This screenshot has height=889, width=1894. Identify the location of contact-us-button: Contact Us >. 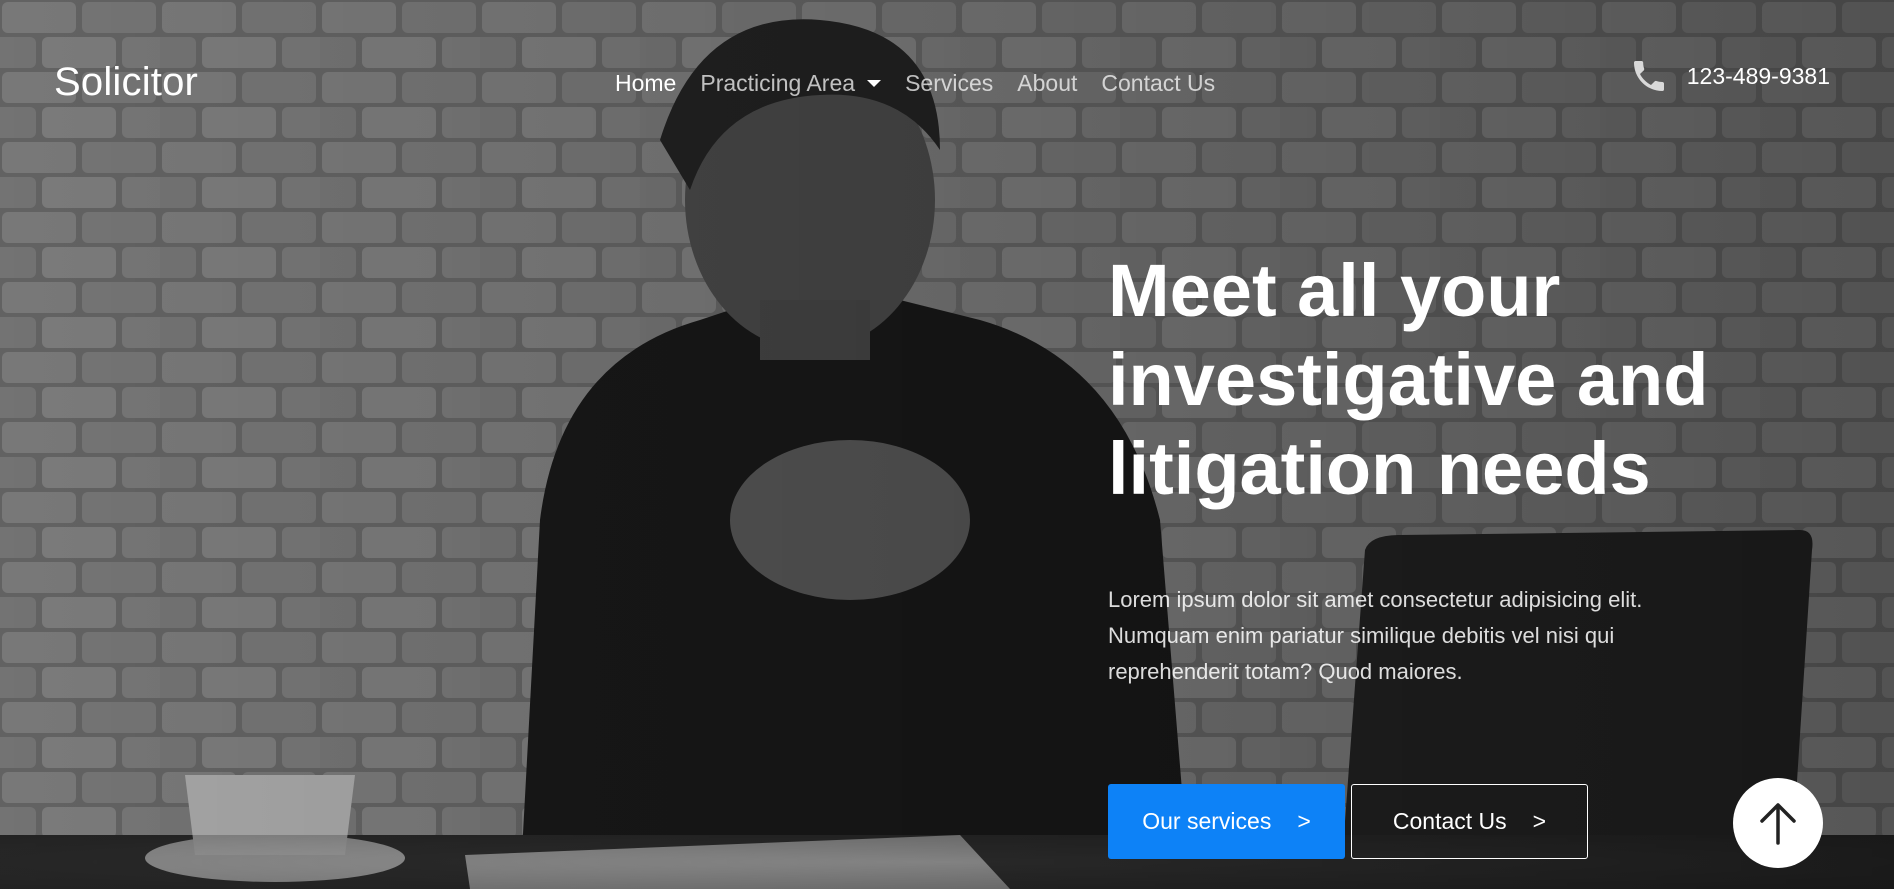
(1469, 821).